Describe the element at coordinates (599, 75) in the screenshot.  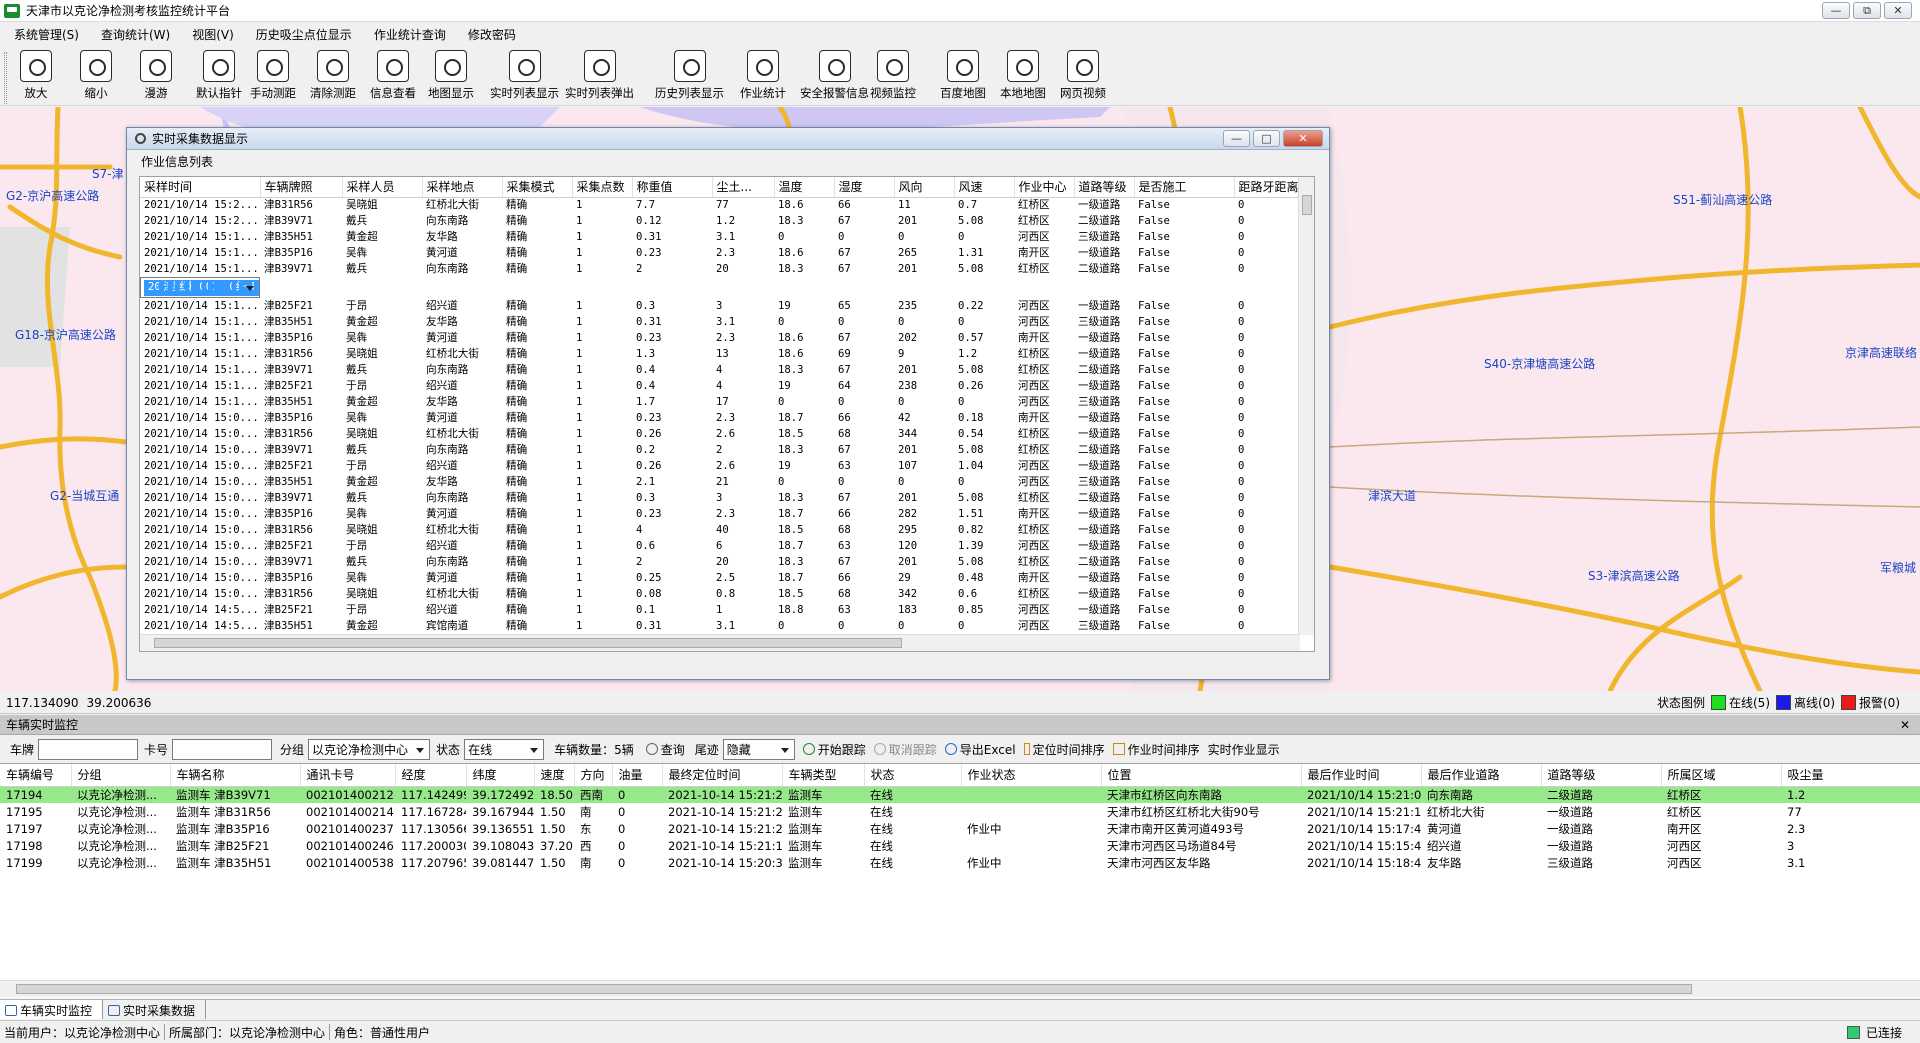
I see `toolbar-realtime-popup-button: 实时列表弹出` at that location.